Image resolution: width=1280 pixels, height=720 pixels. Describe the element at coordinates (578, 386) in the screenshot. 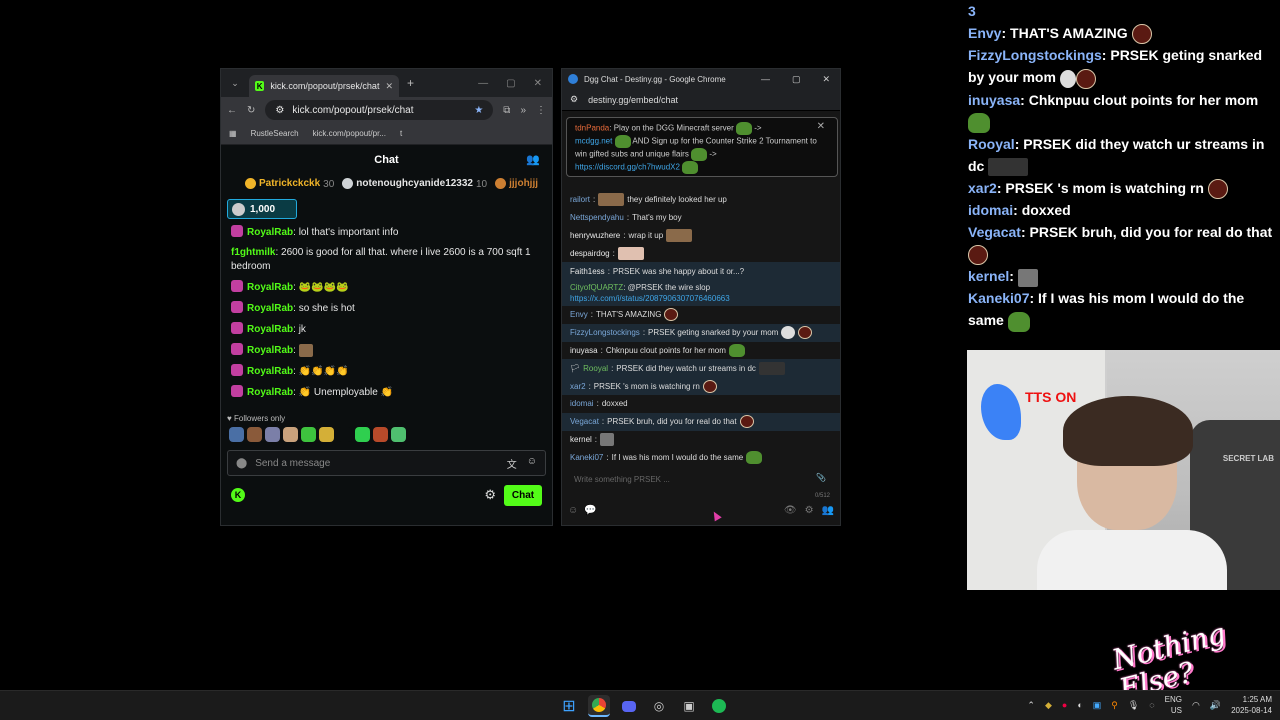

I see `username: xar2` at that location.